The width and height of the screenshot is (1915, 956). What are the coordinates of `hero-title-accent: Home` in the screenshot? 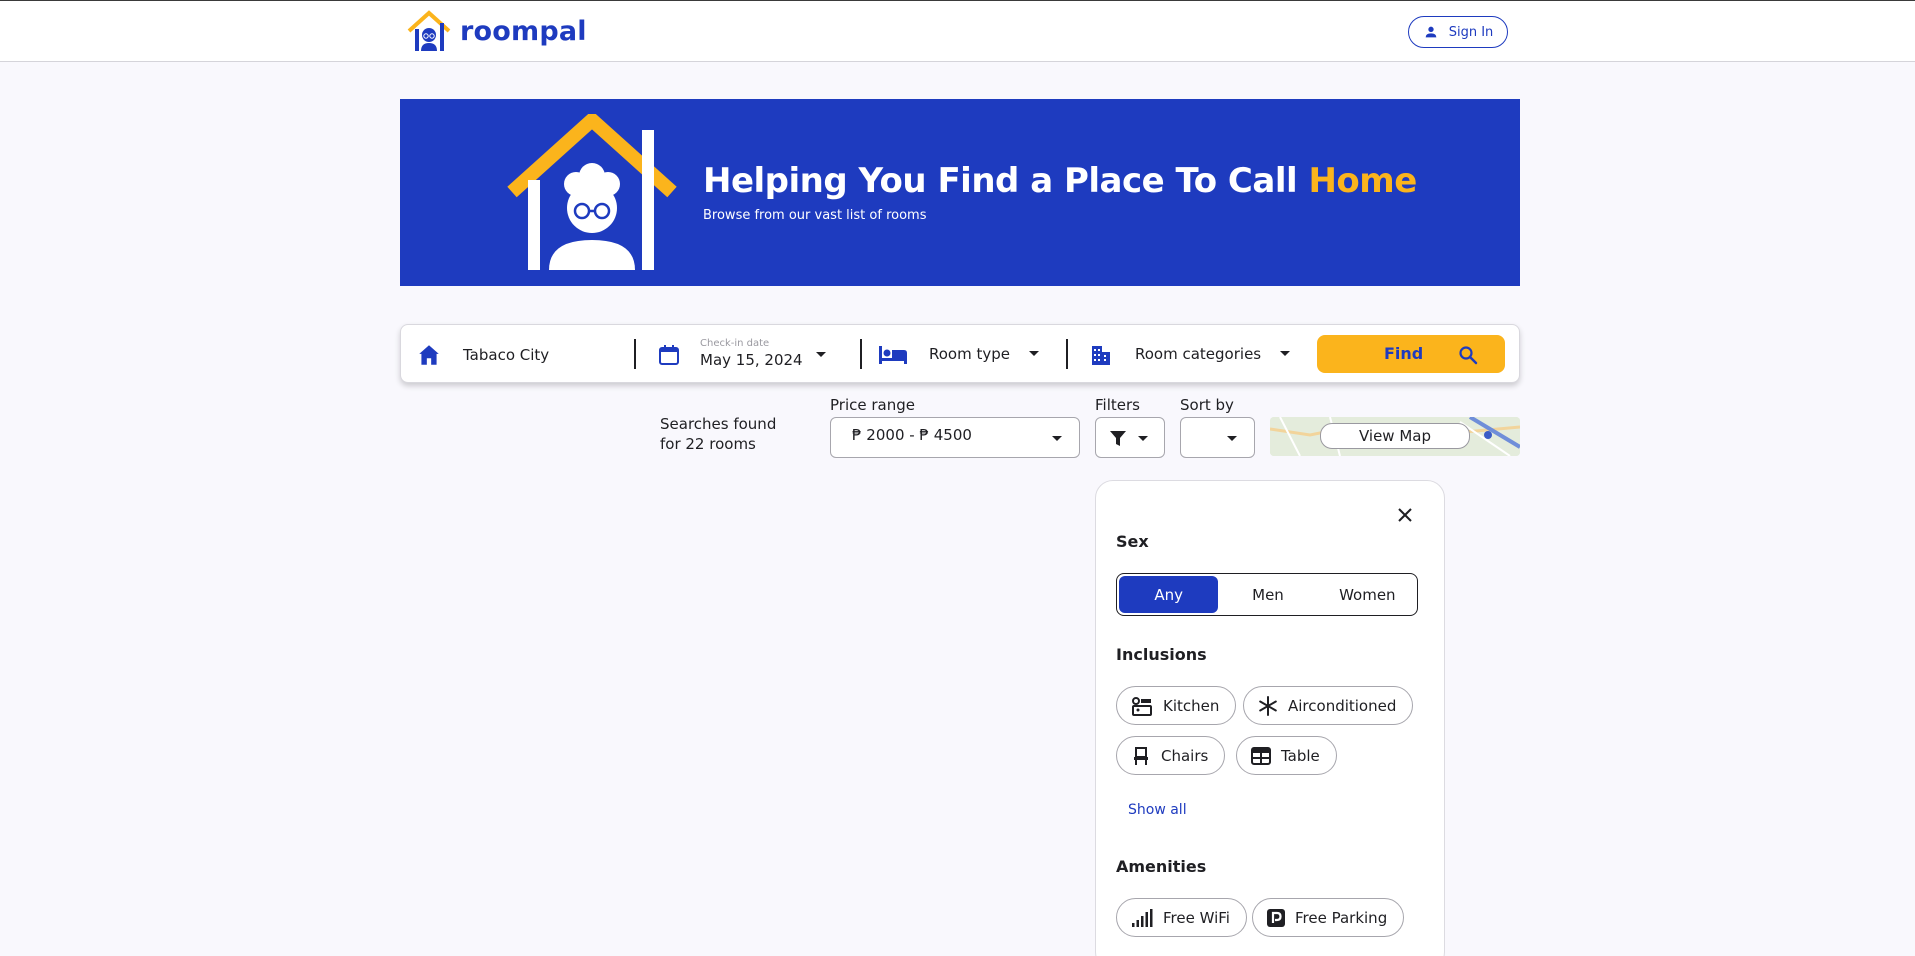 It's located at (1362, 181).